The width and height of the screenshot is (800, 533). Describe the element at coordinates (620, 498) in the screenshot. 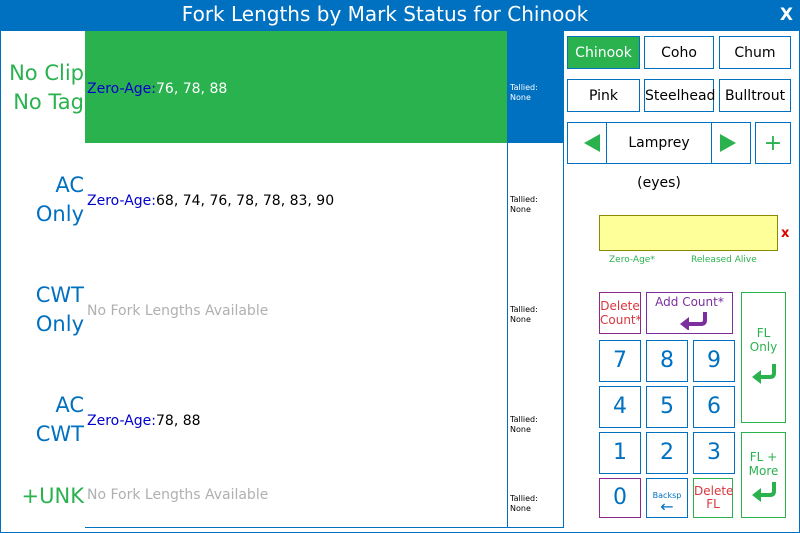

I see `key-0: 0` at that location.